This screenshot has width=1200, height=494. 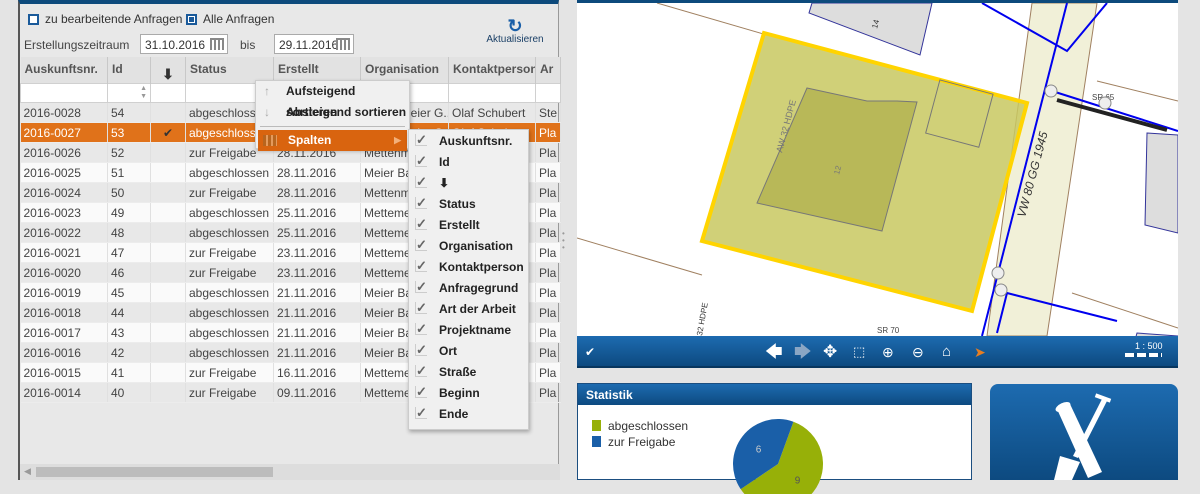 I want to click on column-toggle-item: ✓ Art der Arbeit, so click(x=468, y=309).